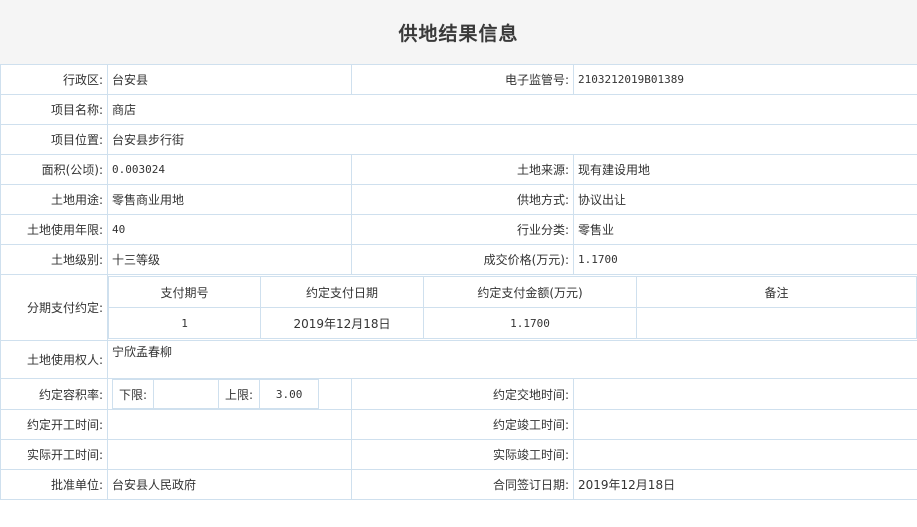 The width and height of the screenshot is (917, 527). What do you see at coordinates (54, 169) in the screenshot?
I see `area-label: 面积(公顷):` at bounding box center [54, 169].